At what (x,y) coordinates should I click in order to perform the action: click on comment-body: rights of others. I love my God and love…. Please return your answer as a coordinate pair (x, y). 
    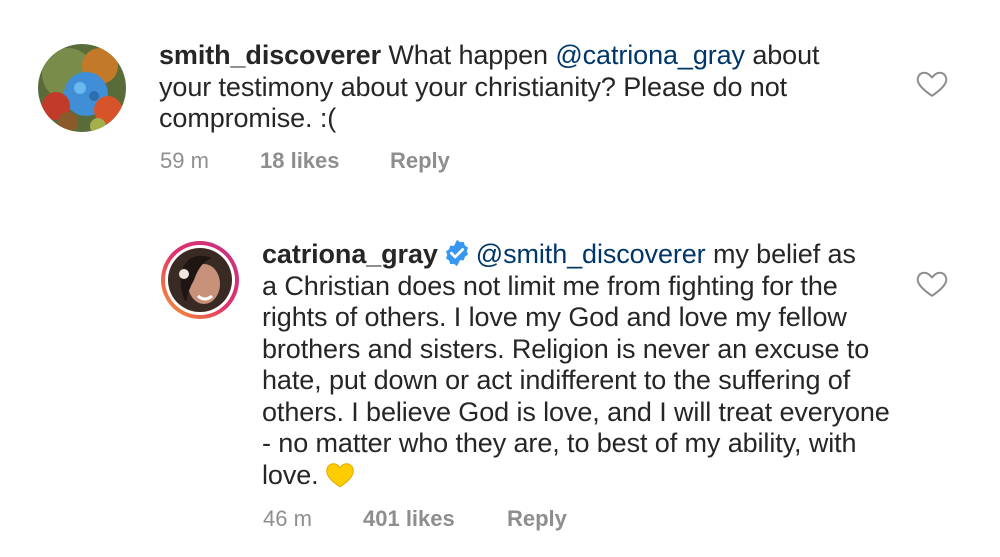
    Looking at the image, I should click on (554, 317).